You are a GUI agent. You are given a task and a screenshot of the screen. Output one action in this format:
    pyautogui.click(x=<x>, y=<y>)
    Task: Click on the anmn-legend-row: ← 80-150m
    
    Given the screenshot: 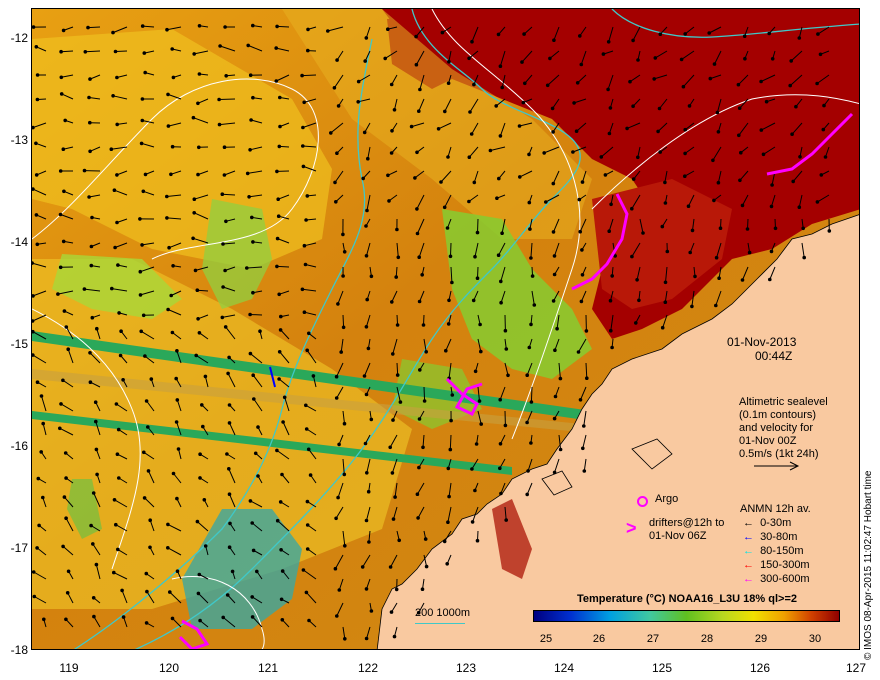 What is the action you would take?
    pyautogui.click(x=773, y=551)
    